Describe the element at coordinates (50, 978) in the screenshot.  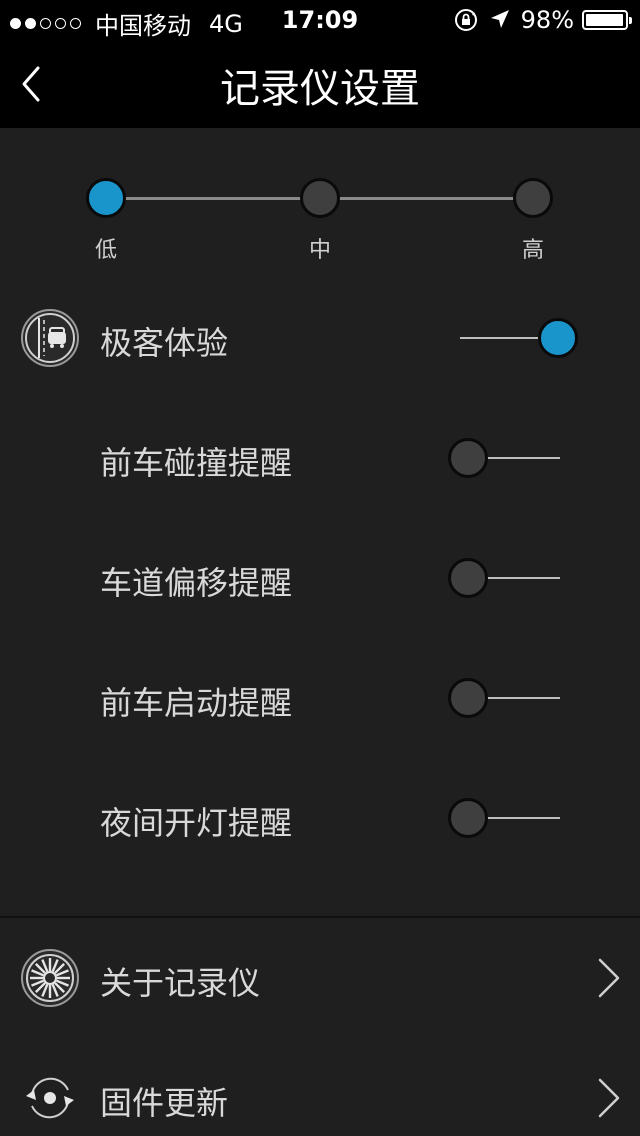
I see `wheel-icon` at that location.